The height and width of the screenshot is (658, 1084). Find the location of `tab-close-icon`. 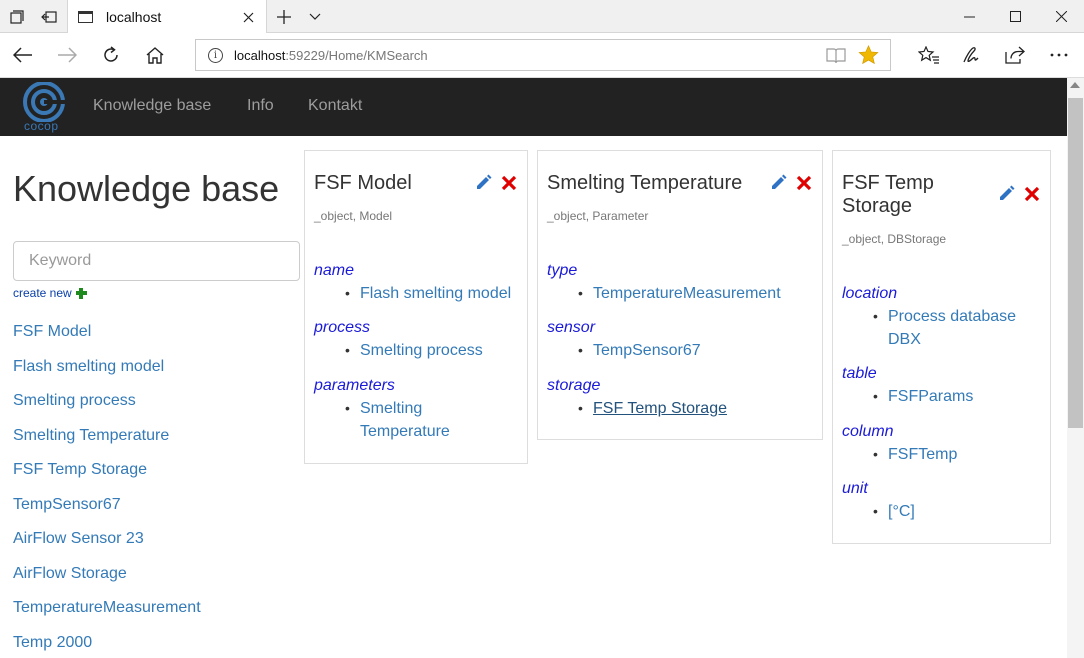

tab-close-icon is located at coordinates (248, 17).